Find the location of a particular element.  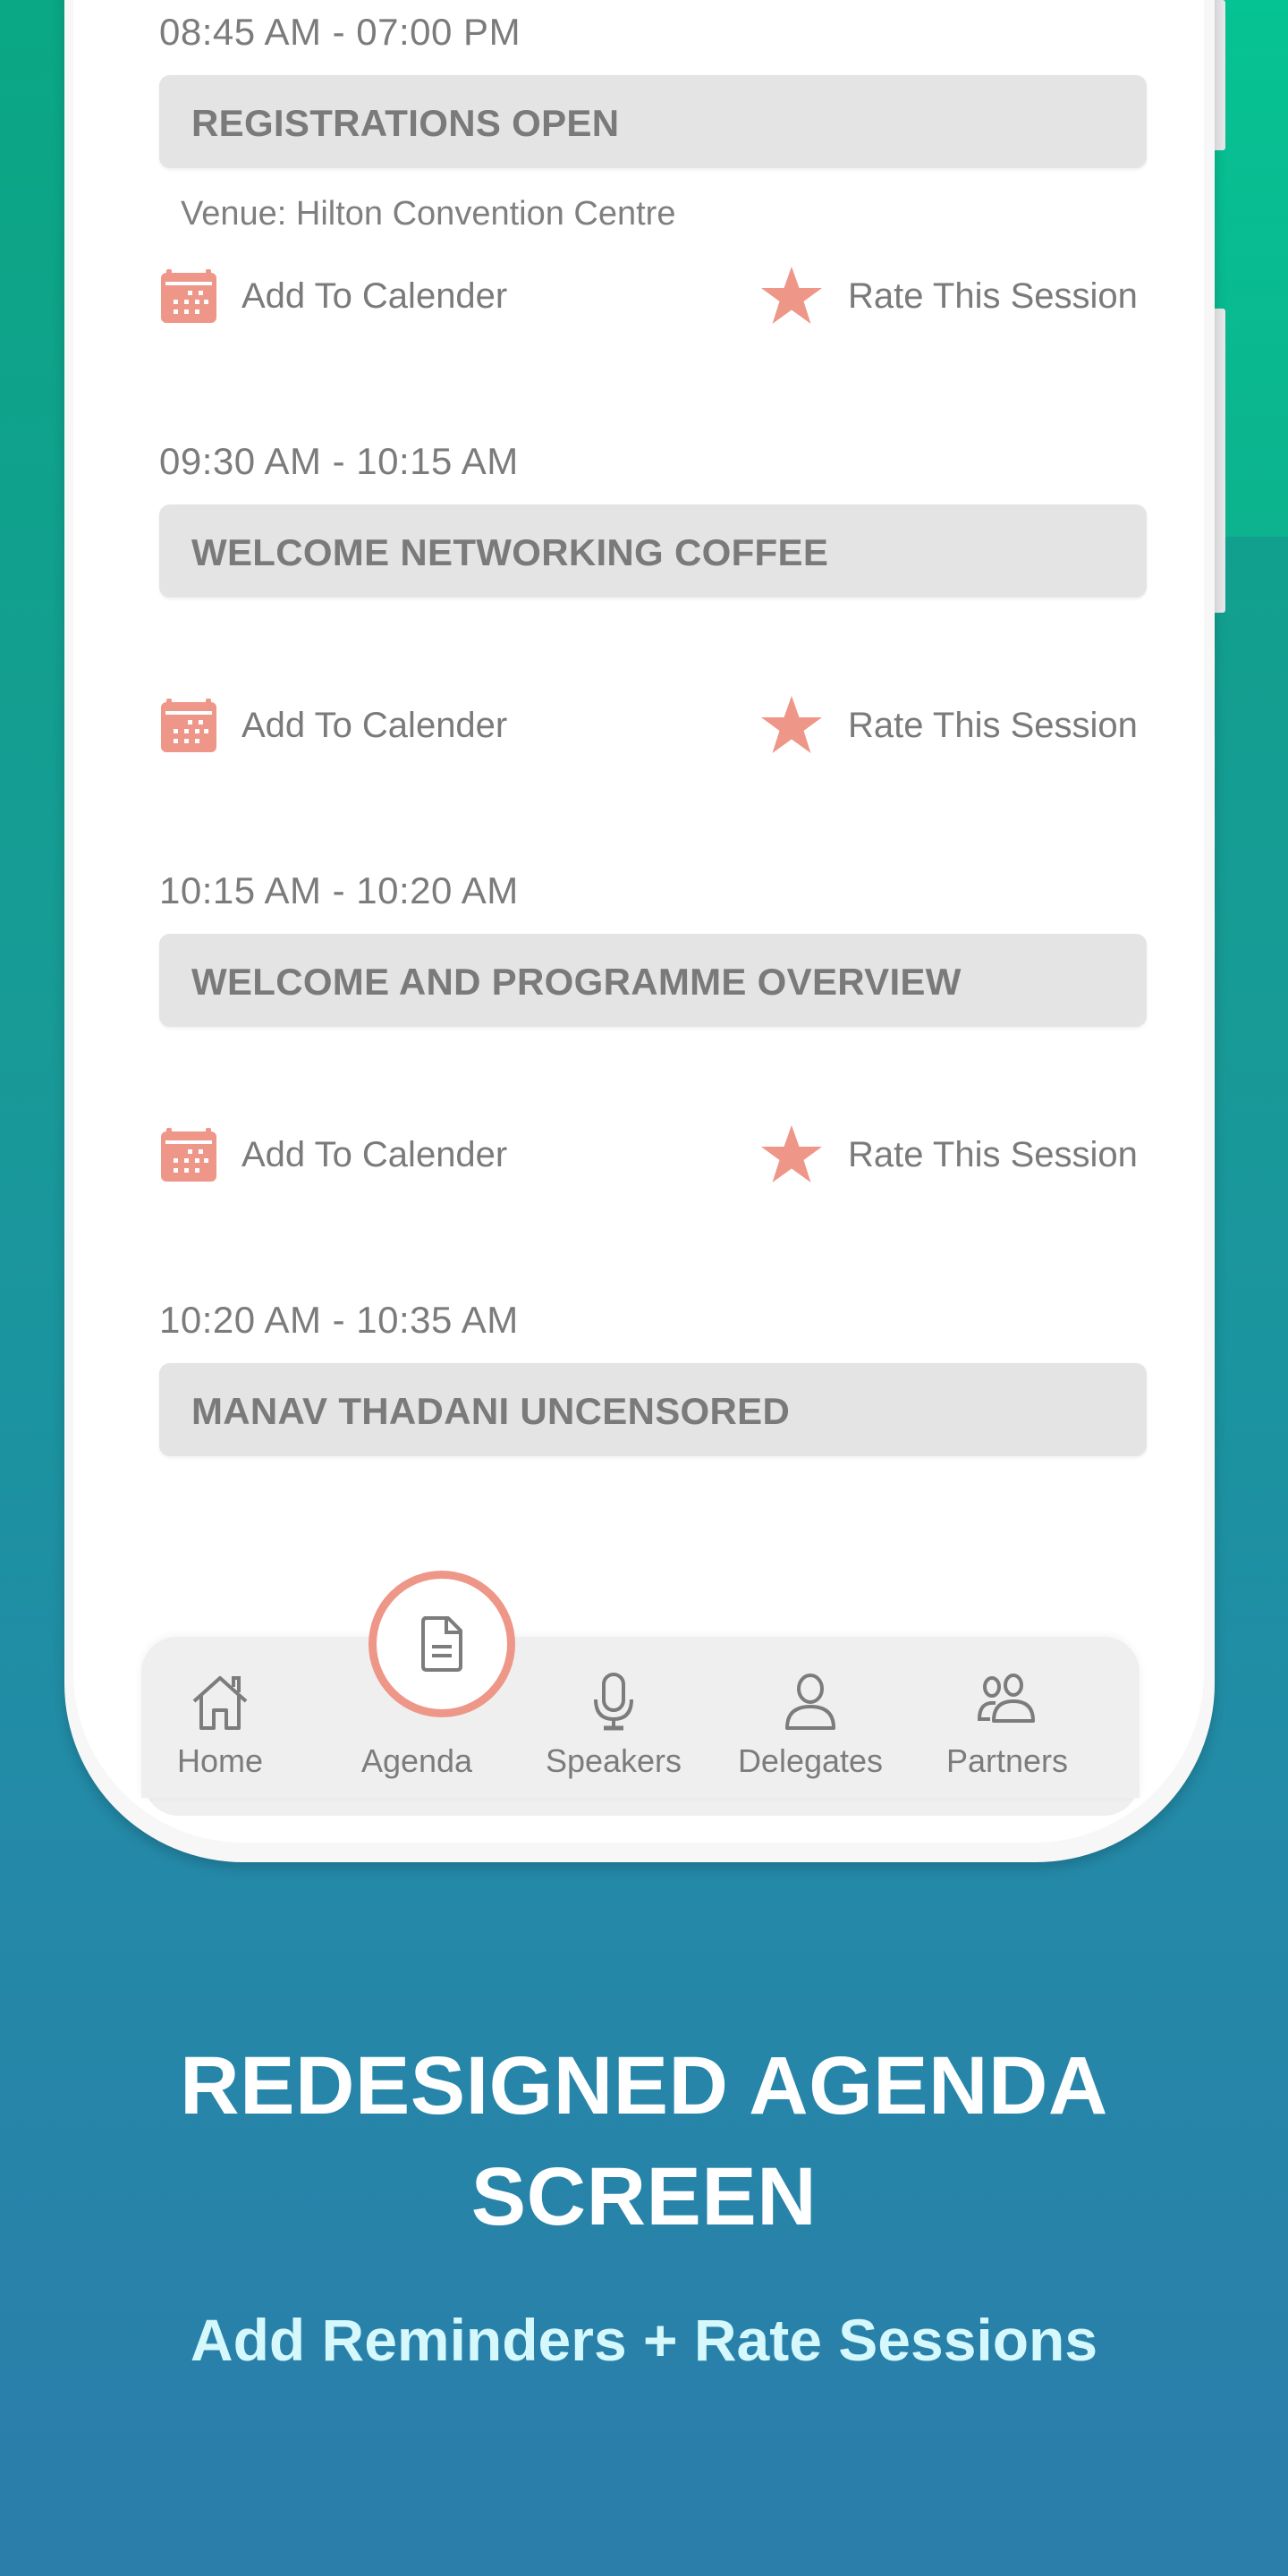

session-time: 09:30 AM - 10:15 AM is located at coordinates (339, 461).